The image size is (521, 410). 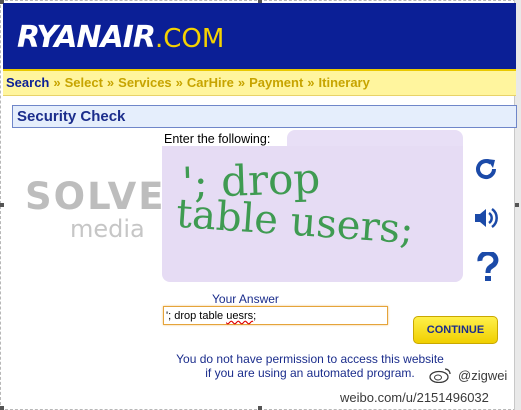 What do you see at coordinates (486, 169) in the screenshot?
I see `refresh-icon` at bounding box center [486, 169].